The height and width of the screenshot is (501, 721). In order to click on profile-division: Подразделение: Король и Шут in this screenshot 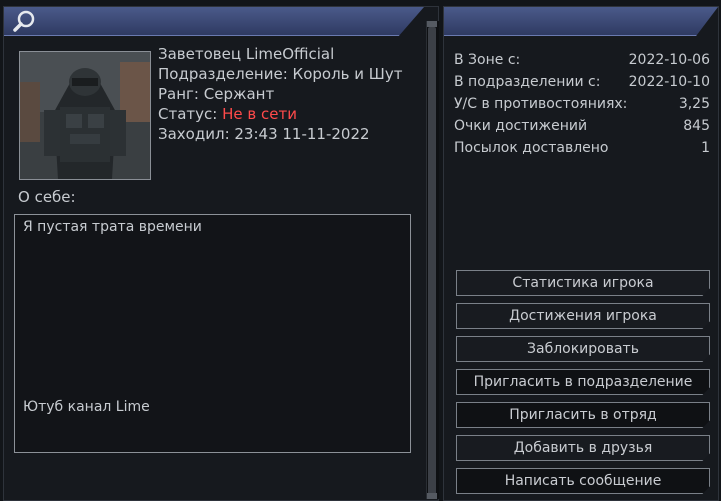, I will do `click(280, 74)`.